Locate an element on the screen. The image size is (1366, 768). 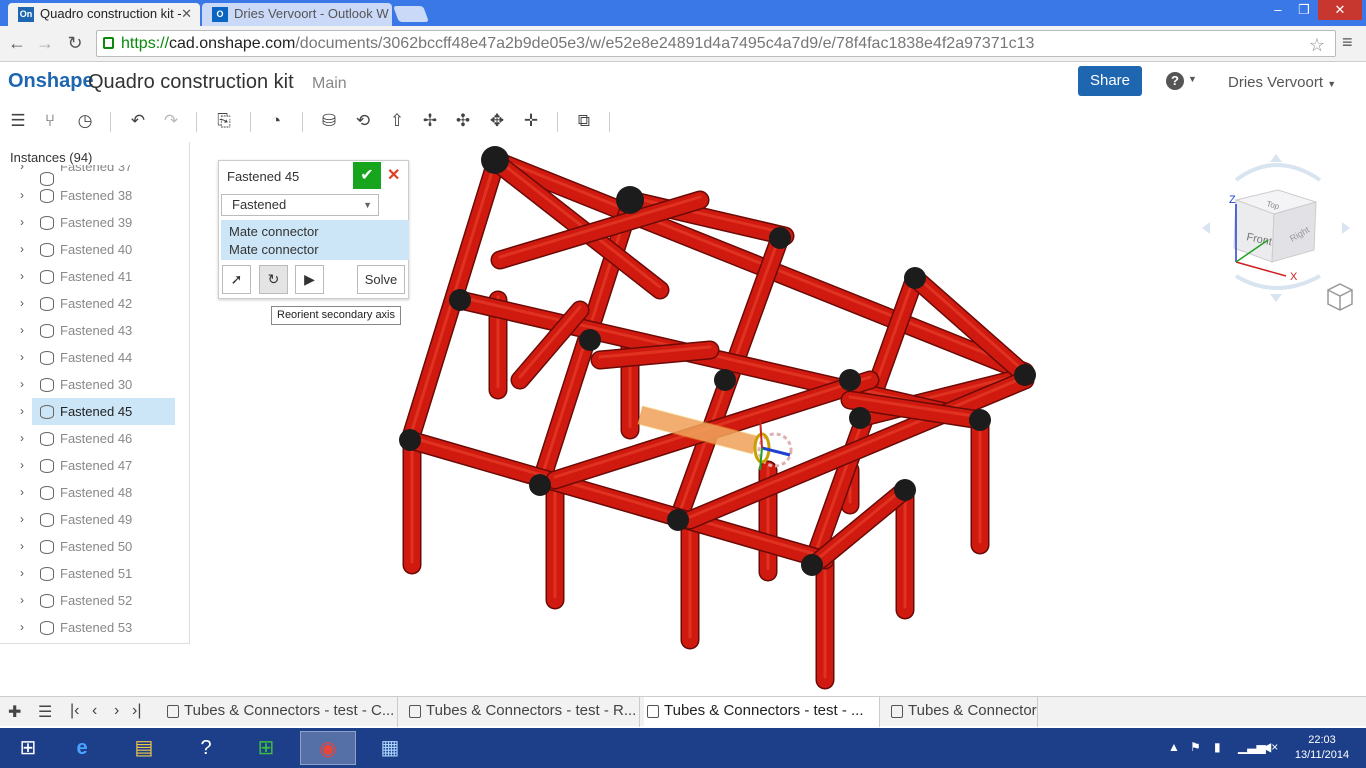
minimize-icon: – is located at coordinates (1278, 10).